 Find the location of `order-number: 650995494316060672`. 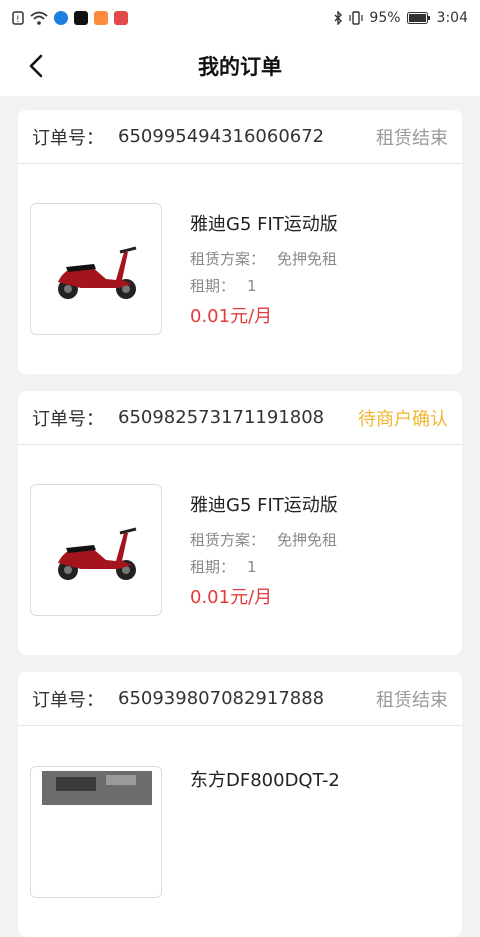

order-number: 650995494316060672 is located at coordinates (221, 136).